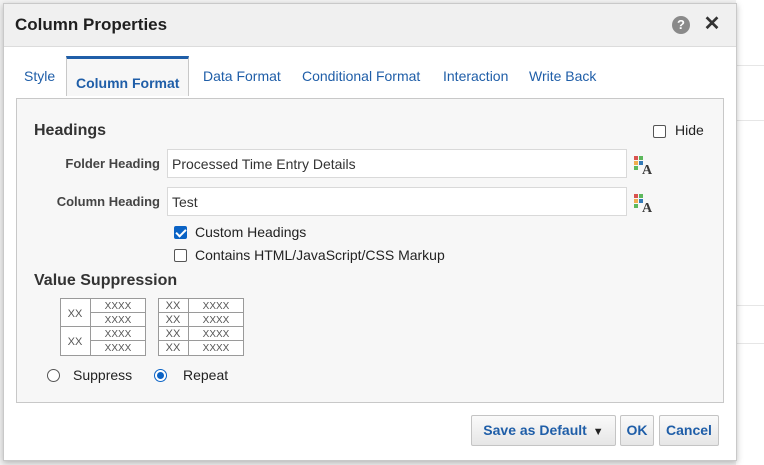 The height and width of the screenshot is (465, 764). I want to click on custom-headings-checkbox, so click(180, 232).